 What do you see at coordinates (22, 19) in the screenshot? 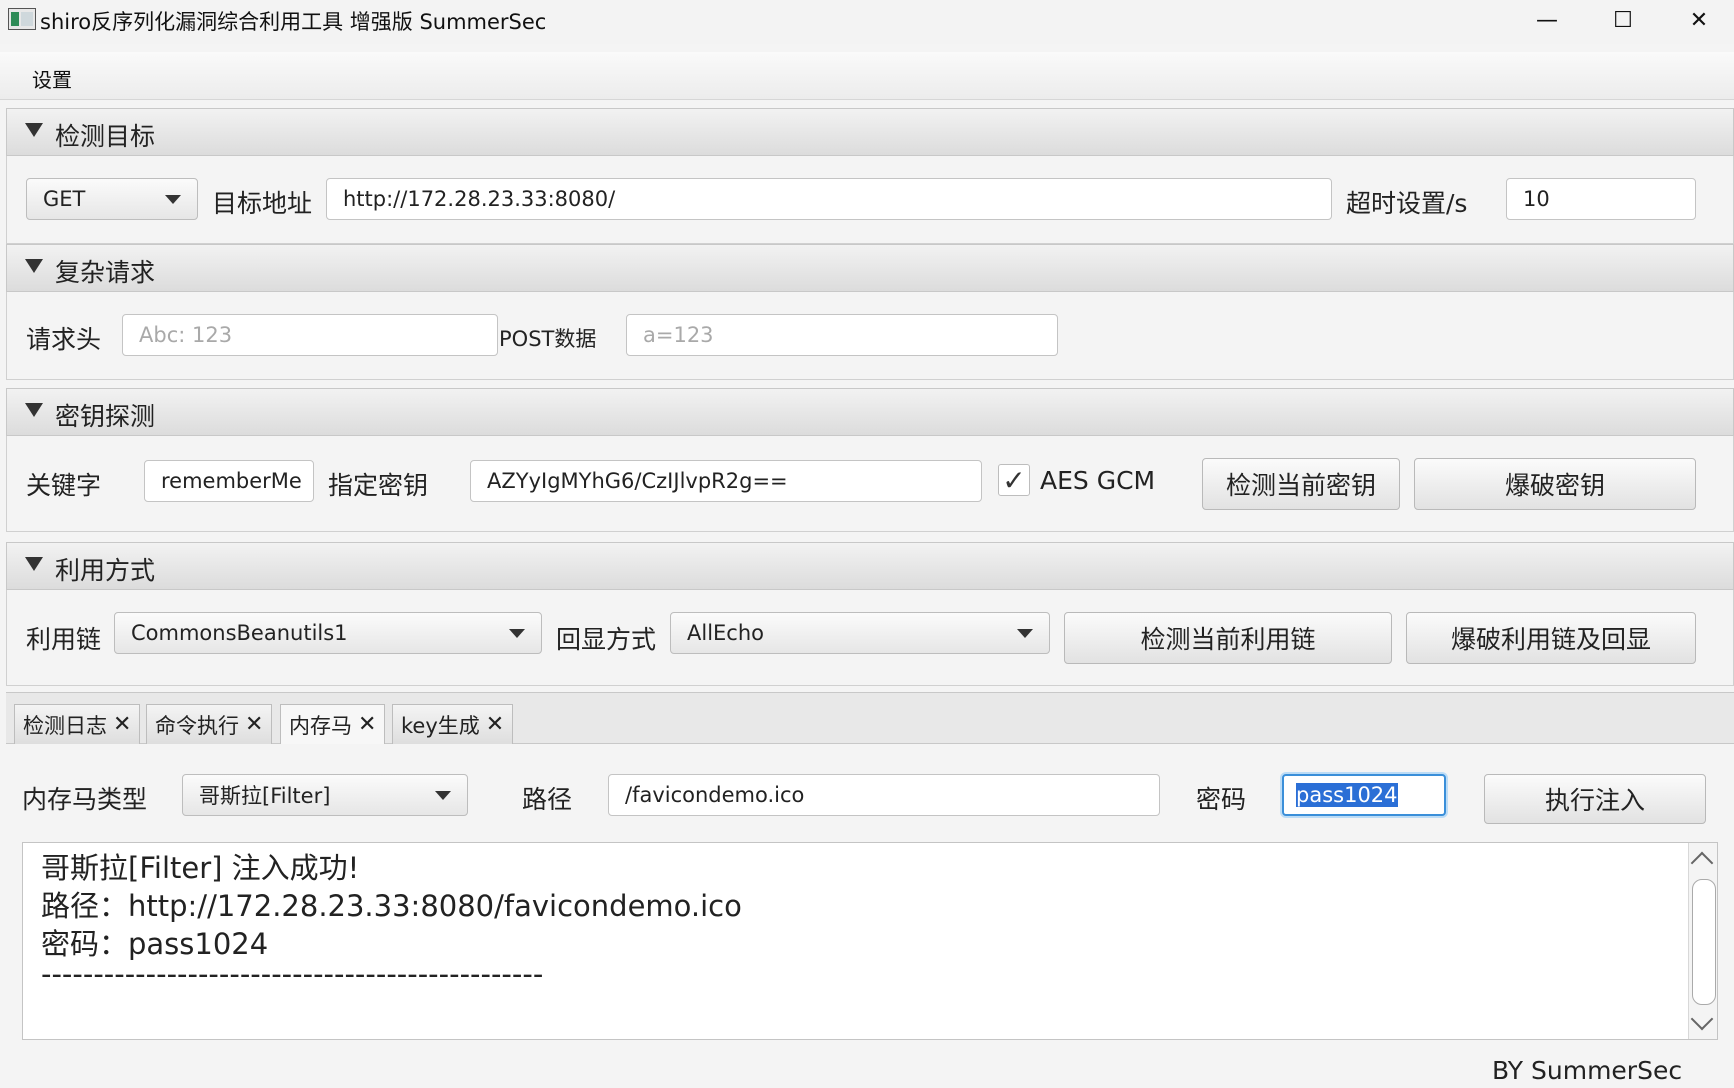
I see `app-icon` at bounding box center [22, 19].